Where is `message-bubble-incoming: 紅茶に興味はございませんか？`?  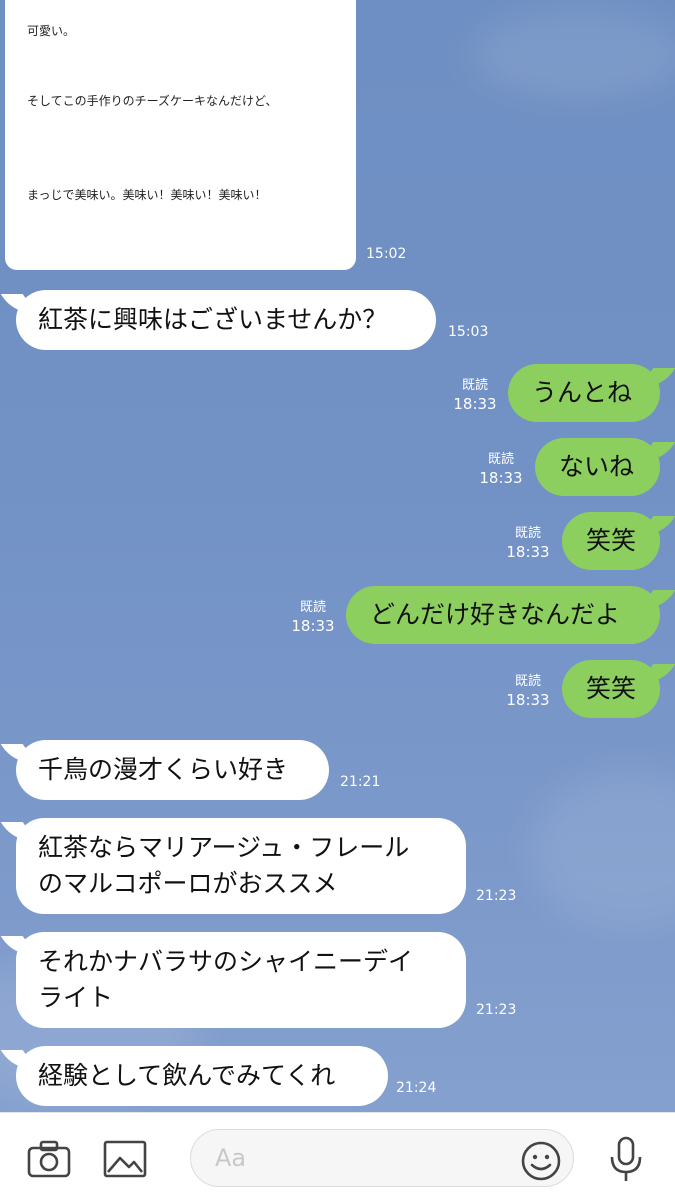
message-bubble-incoming: 紅茶に興味はございませんか？ is located at coordinates (226, 320).